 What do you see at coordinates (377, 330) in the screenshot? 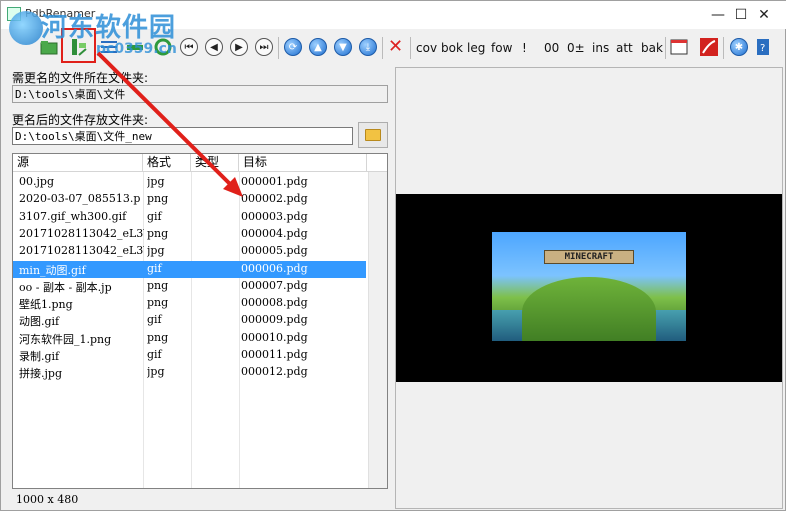
I see `vertical-scrollbar` at bounding box center [377, 330].